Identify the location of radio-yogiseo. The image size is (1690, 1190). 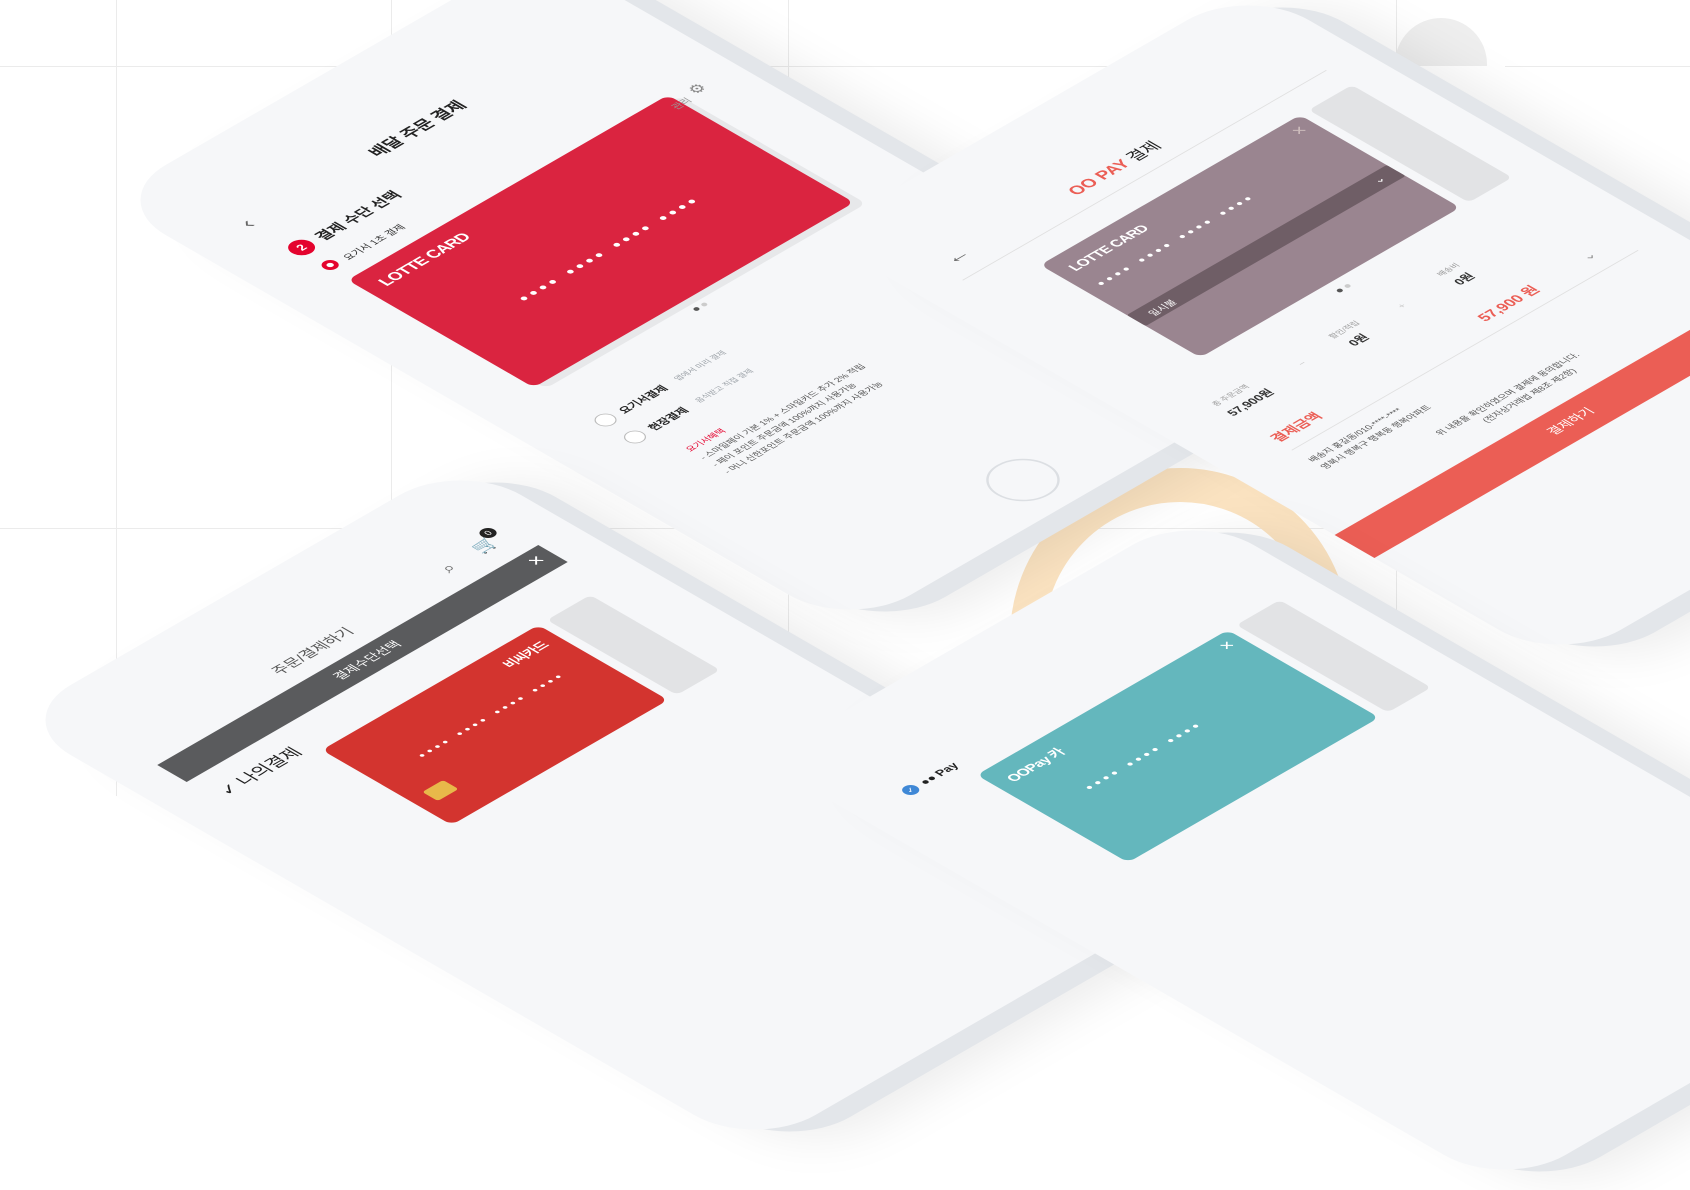
(605, 419).